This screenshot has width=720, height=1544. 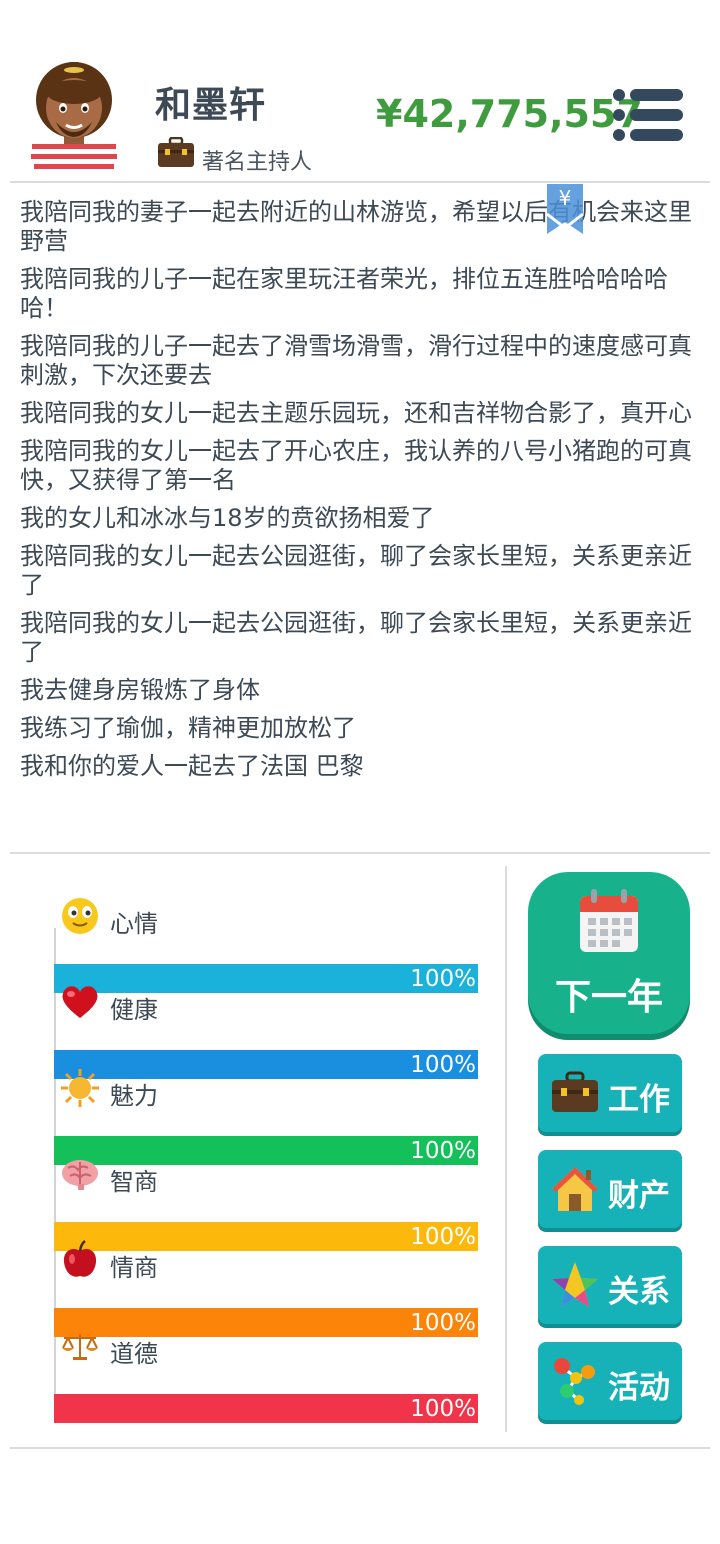 What do you see at coordinates (257, 162) in the screenshot?
I see `job-title: 著名主持人` at bounding box center [257, 162].